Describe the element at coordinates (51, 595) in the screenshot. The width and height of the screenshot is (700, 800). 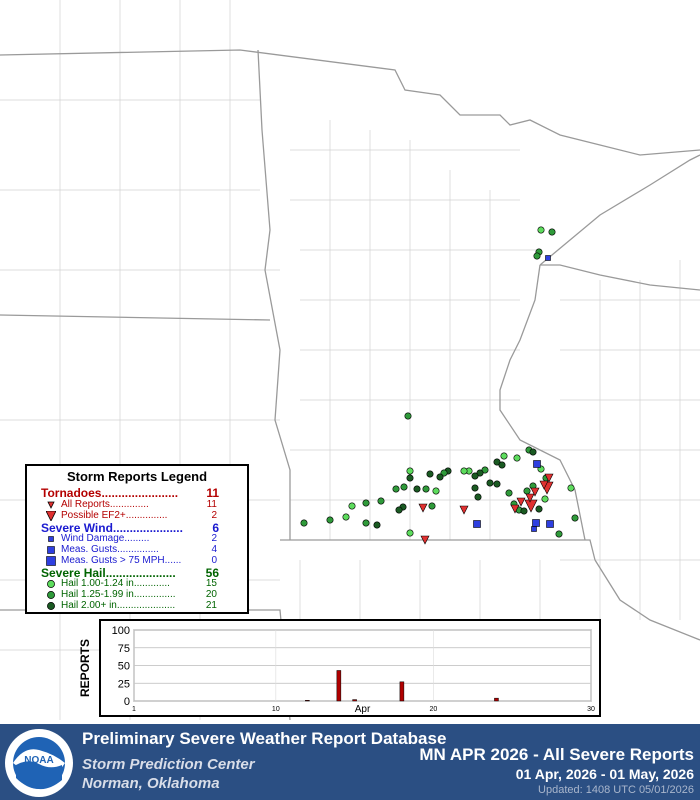
I see `green-circle-icon` at that location.